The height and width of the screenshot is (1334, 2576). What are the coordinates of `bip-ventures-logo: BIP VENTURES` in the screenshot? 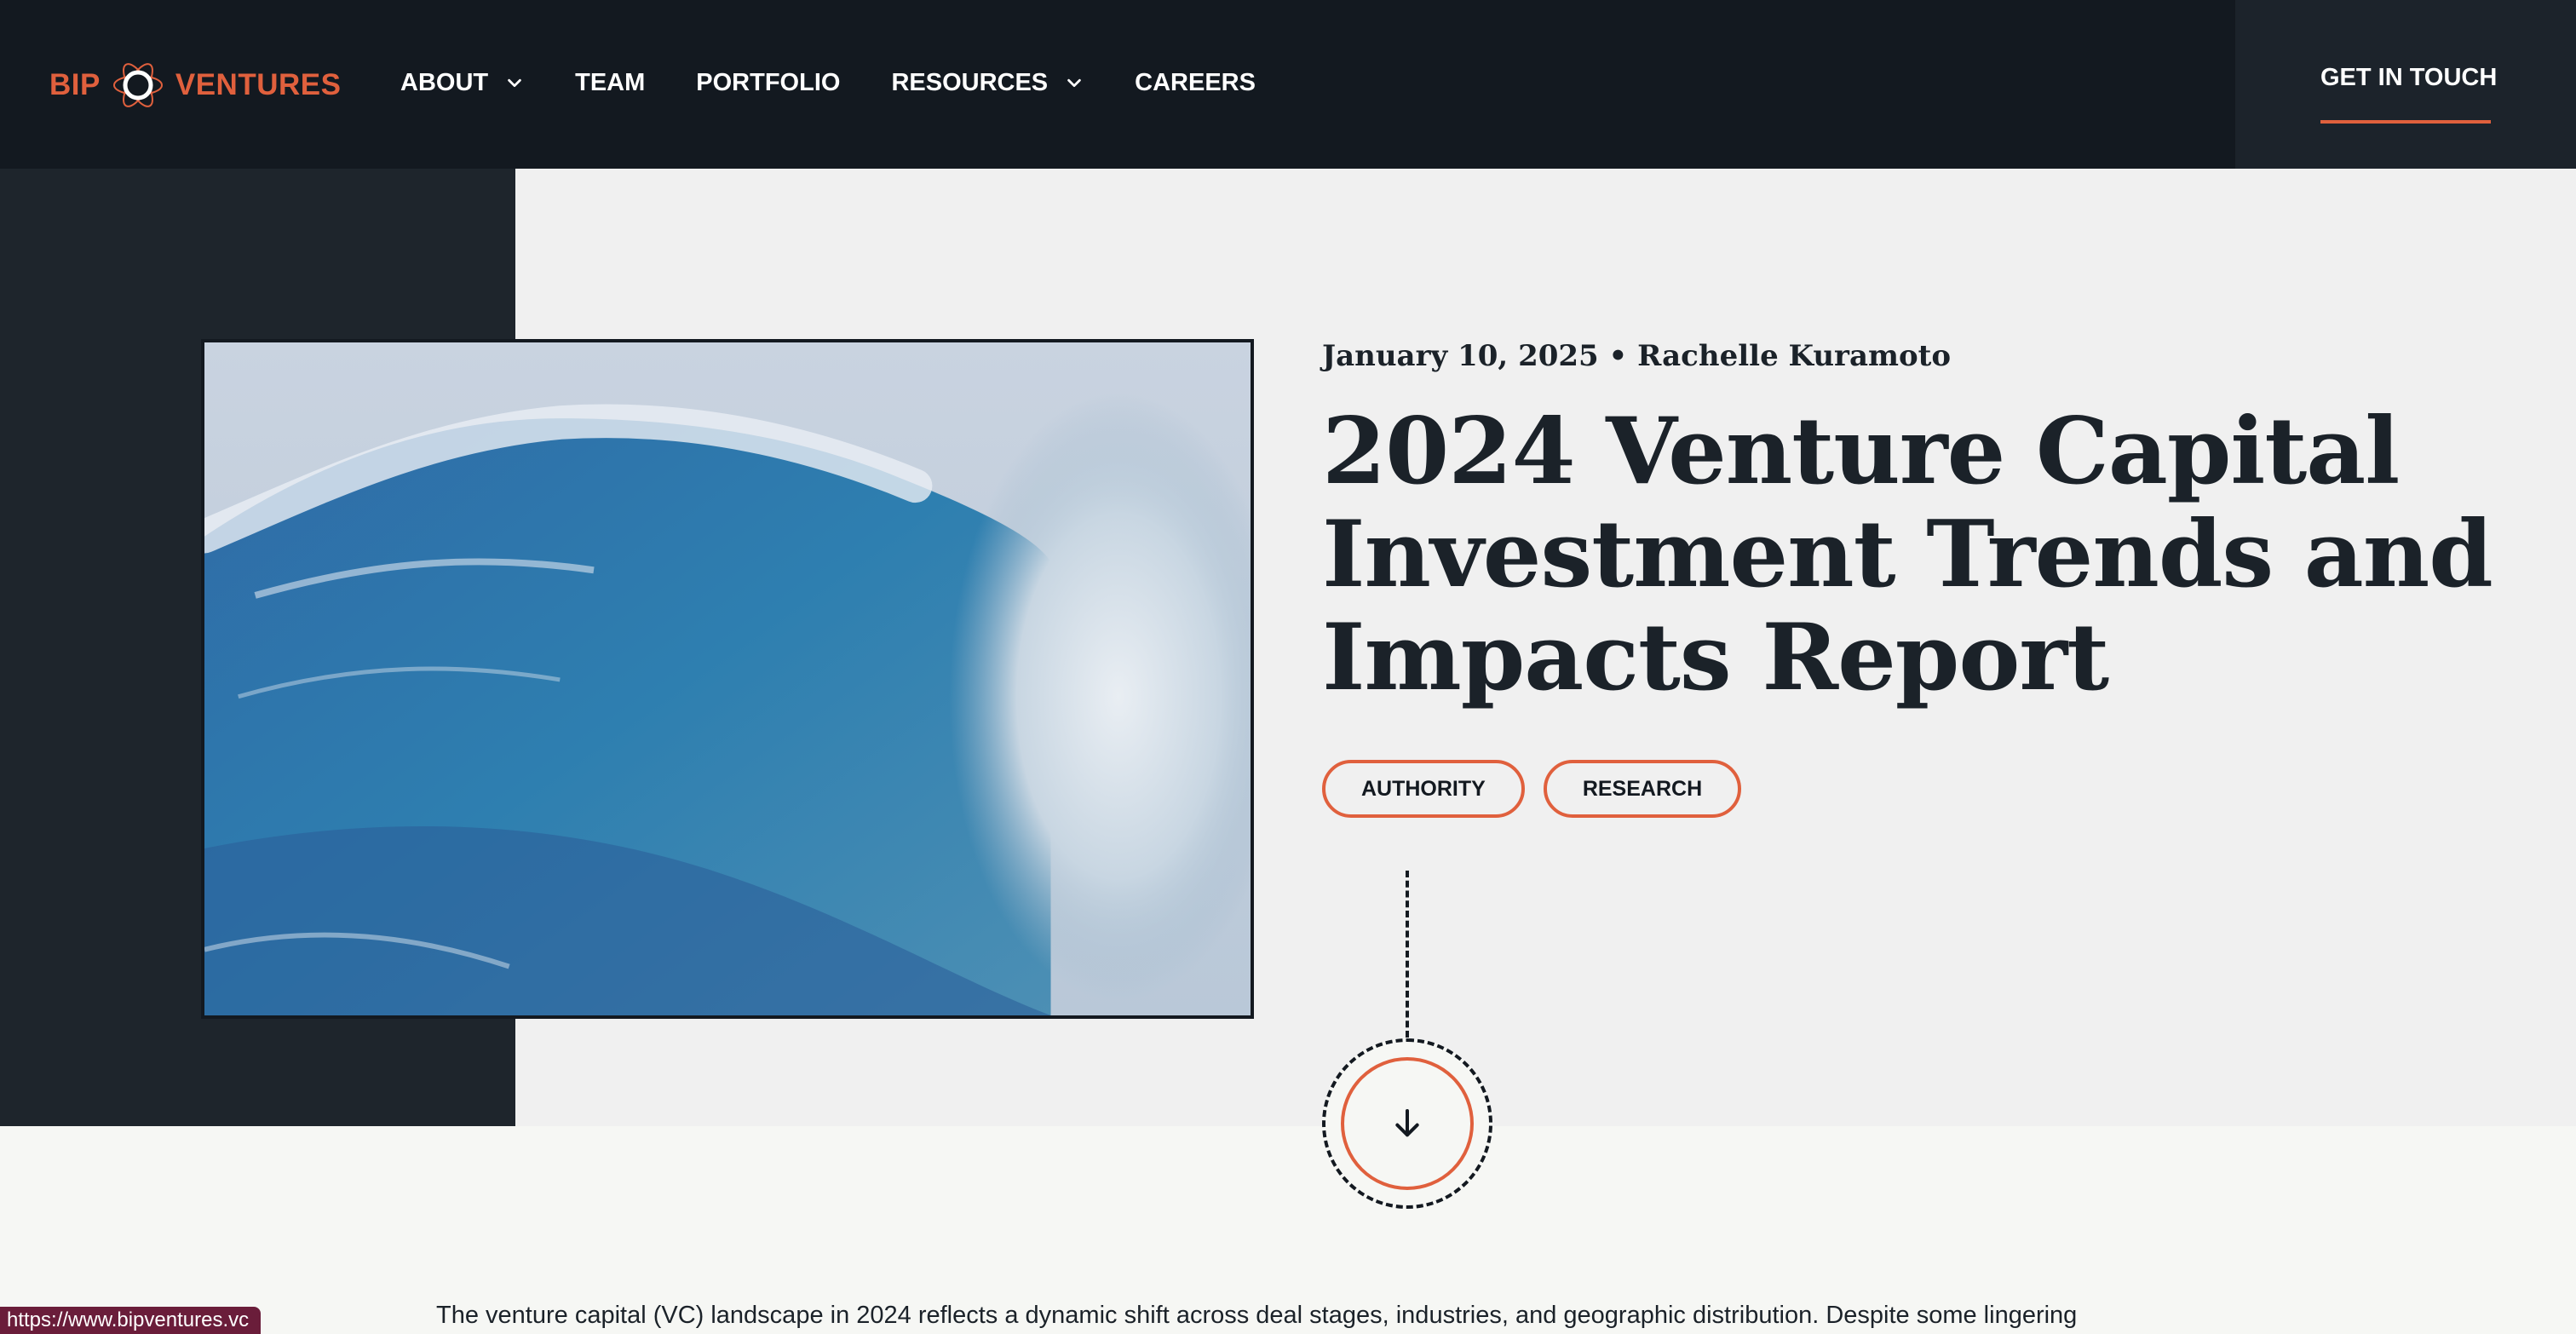 It's located at (195, 85).